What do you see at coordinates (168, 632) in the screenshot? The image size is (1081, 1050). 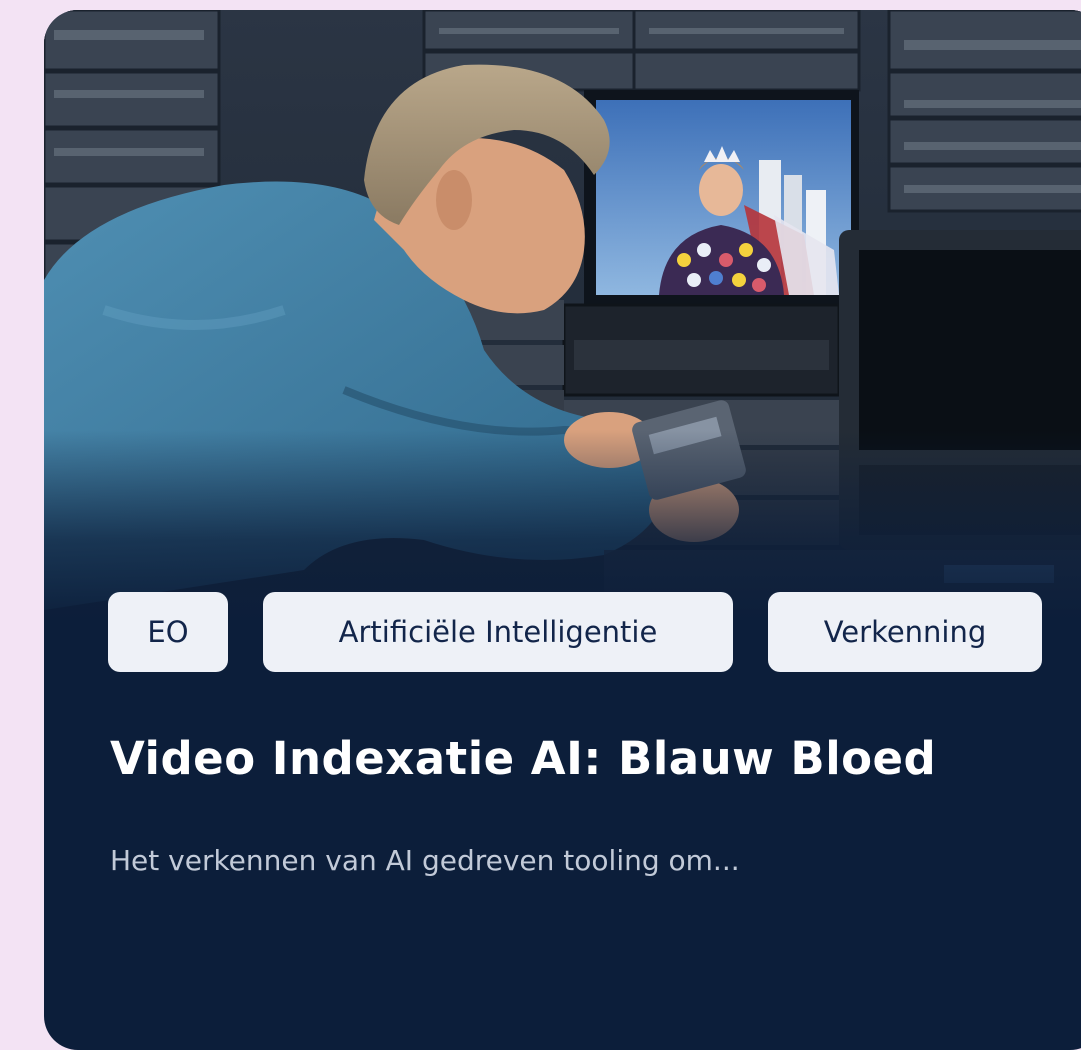 I see `tag-eo: EO` at bounding box center [168, 632].